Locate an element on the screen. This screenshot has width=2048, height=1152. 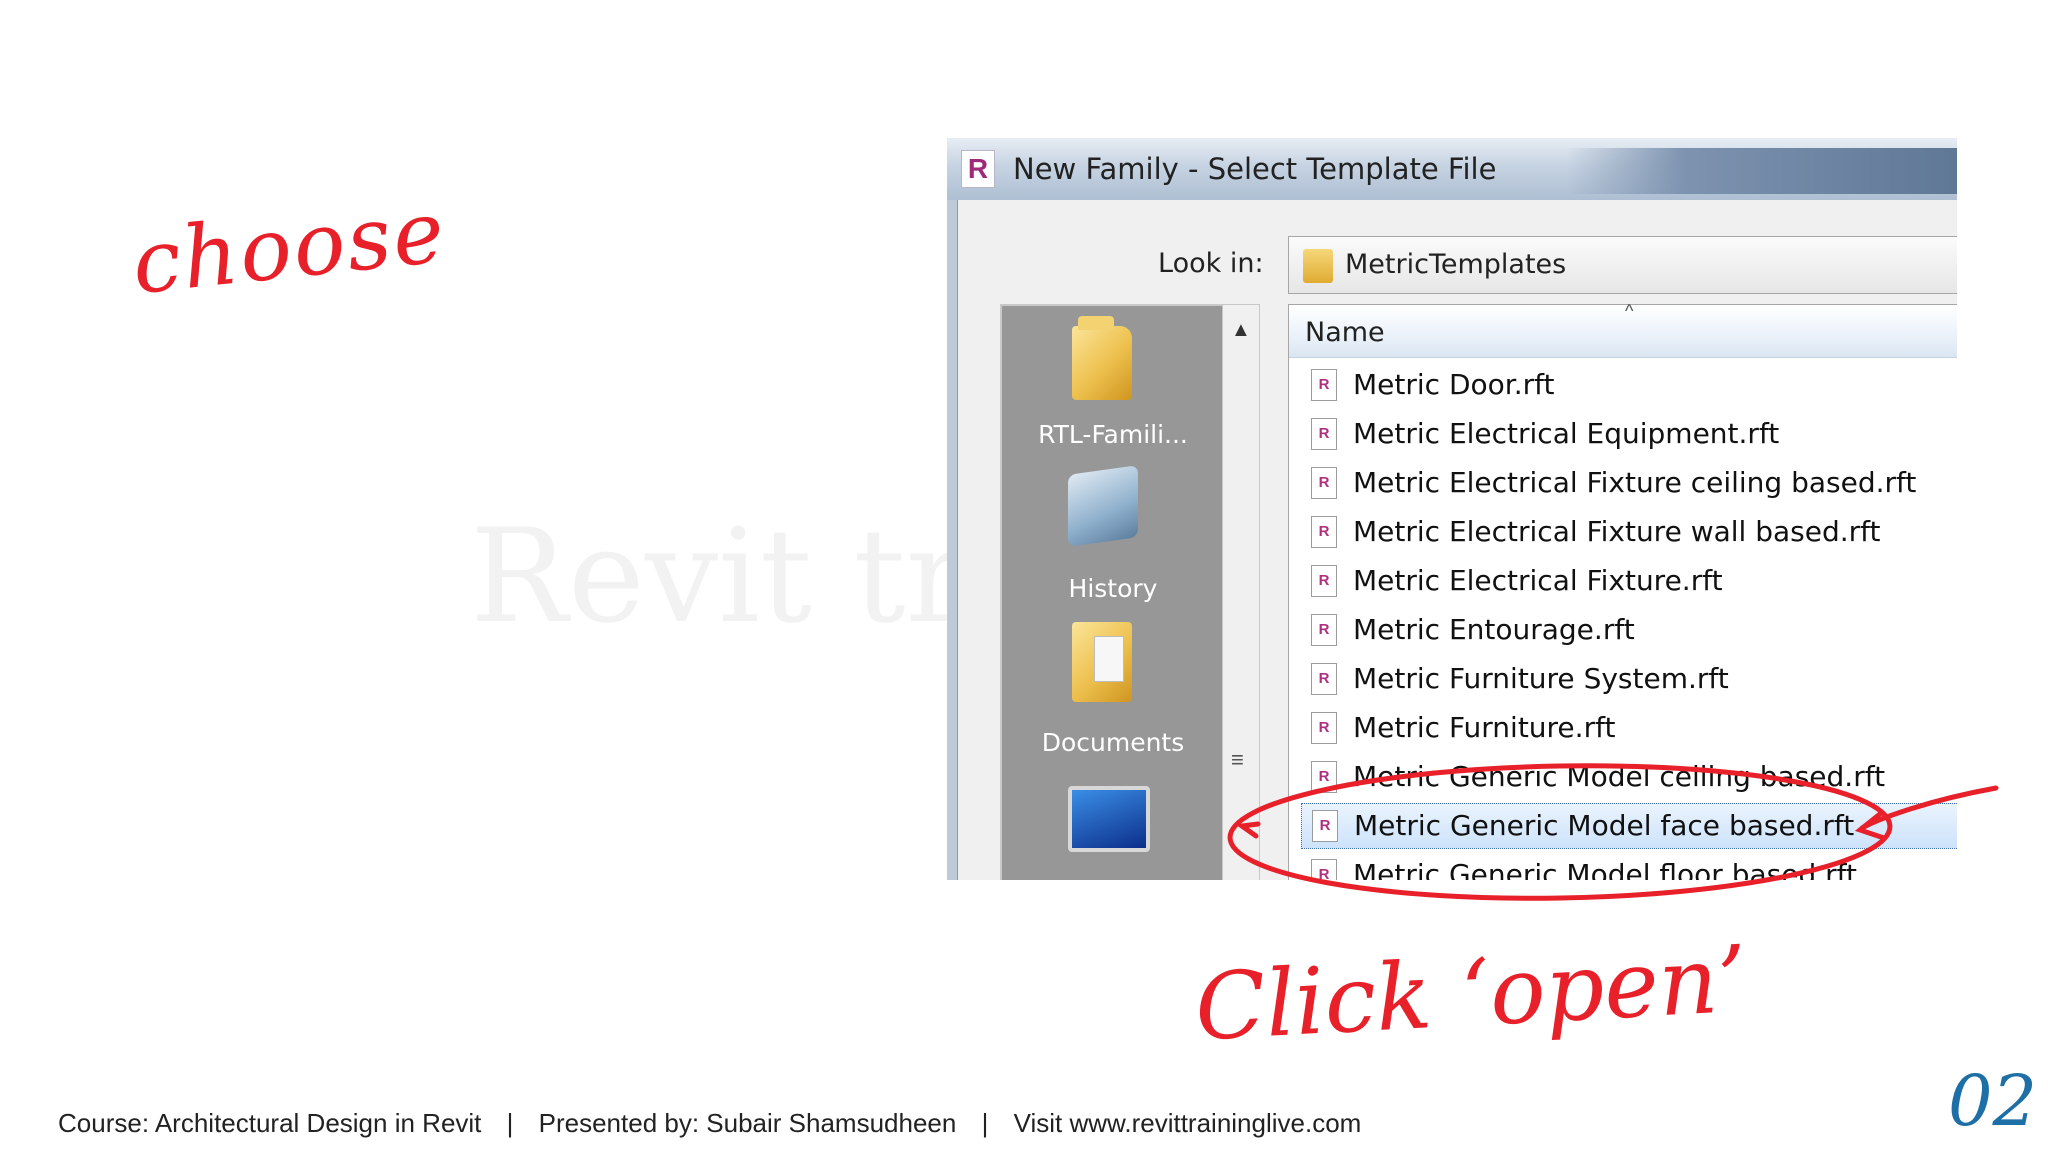
list-item-selected: R Metric Generic Model face based.rft is located at coordinates (1629, 826).